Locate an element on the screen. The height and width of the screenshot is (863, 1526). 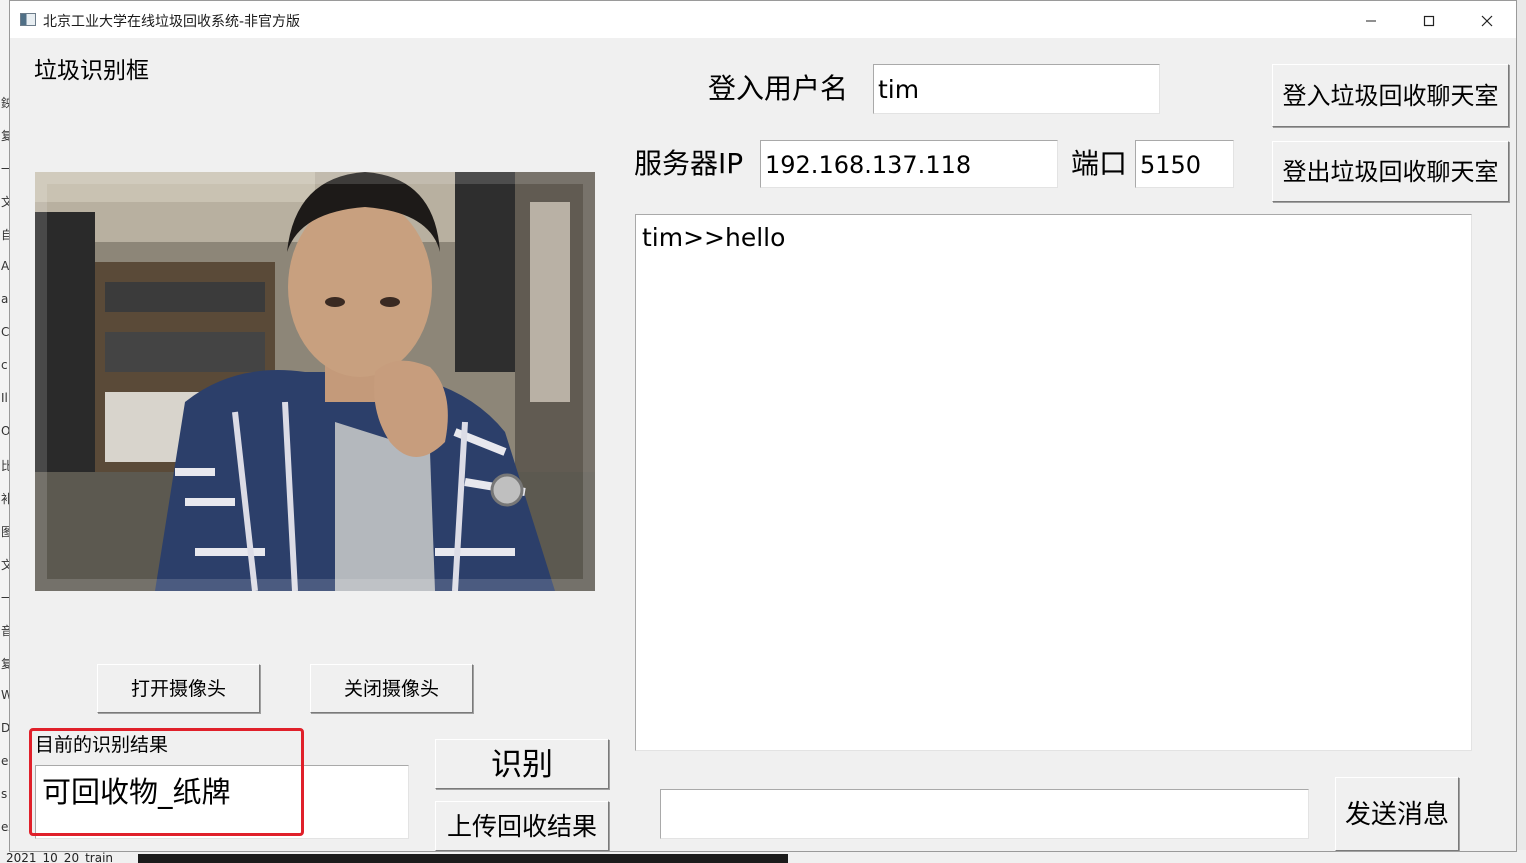
maximize-icon is located at coordinates (1429, 20).